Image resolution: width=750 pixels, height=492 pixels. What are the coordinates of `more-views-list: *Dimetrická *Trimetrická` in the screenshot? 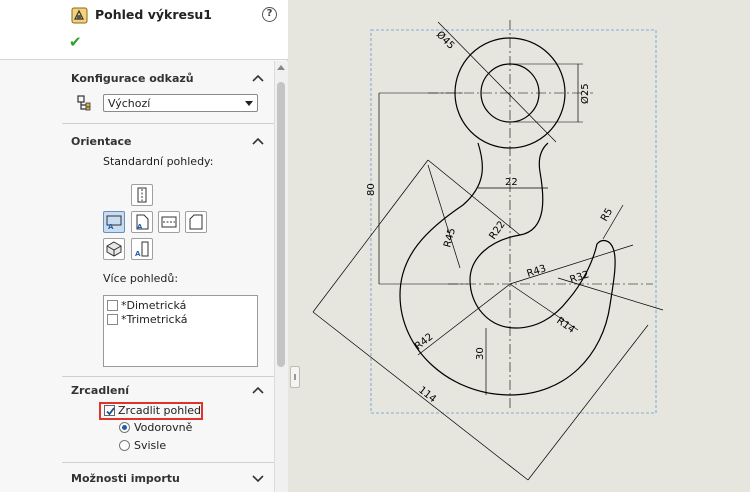 It's located at (180, 331).